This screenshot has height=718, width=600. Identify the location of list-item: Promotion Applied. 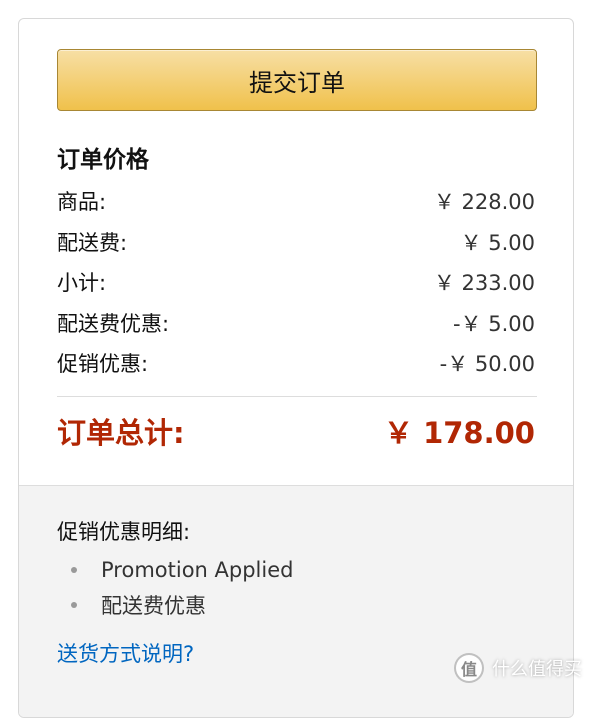
(296, 569).